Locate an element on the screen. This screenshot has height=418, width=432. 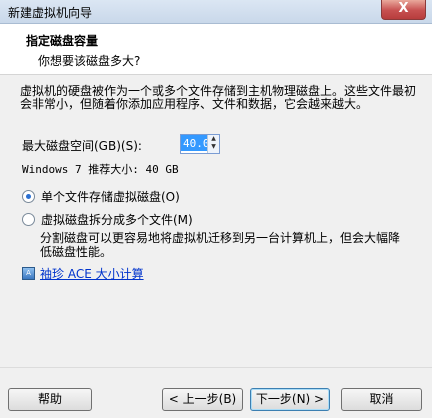
cancel-button: 取消 is located at coordinates (381, 399).